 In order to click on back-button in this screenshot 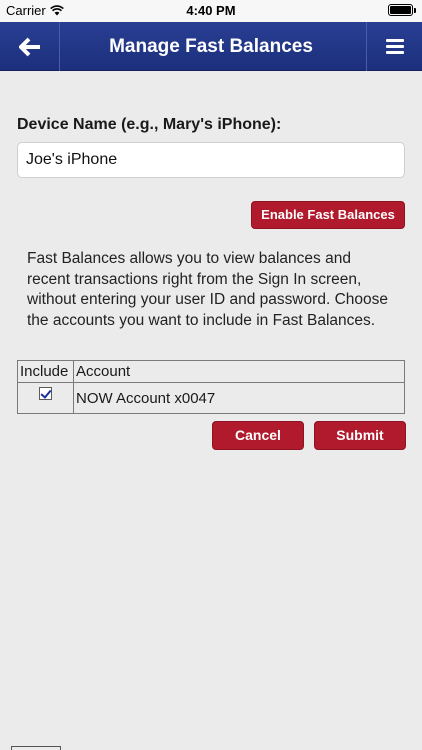, I will do `click(30, 46)`.